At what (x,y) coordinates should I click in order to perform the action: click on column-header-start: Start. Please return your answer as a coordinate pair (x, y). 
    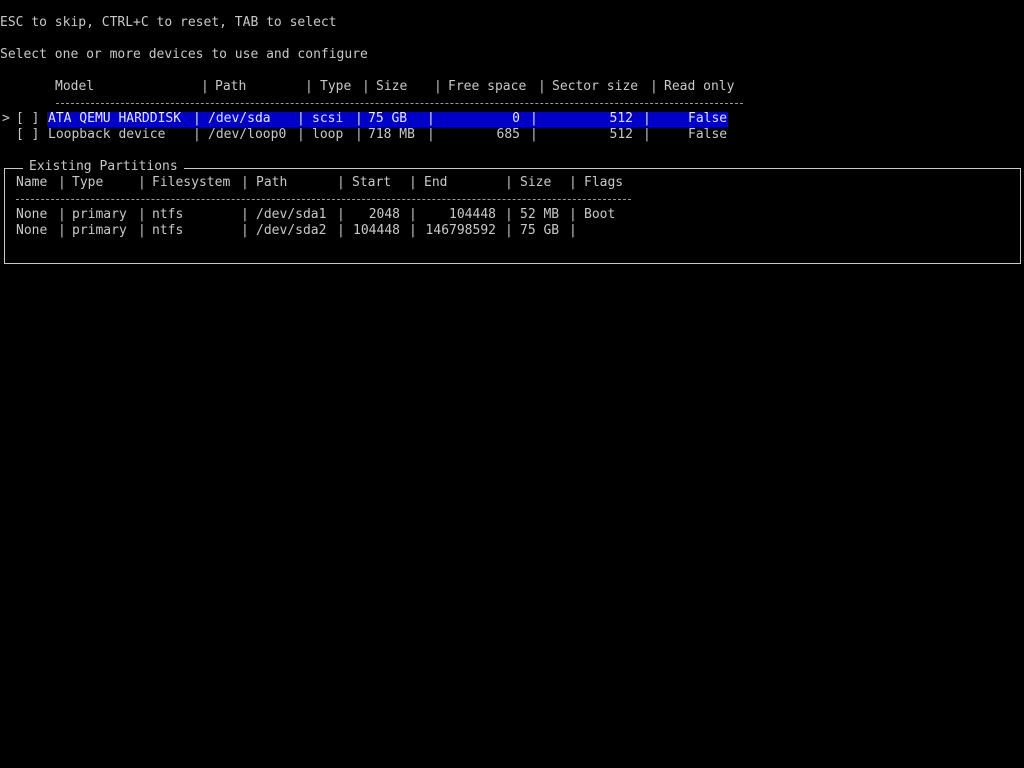
    Looking at the image, I should click on (372, 182).